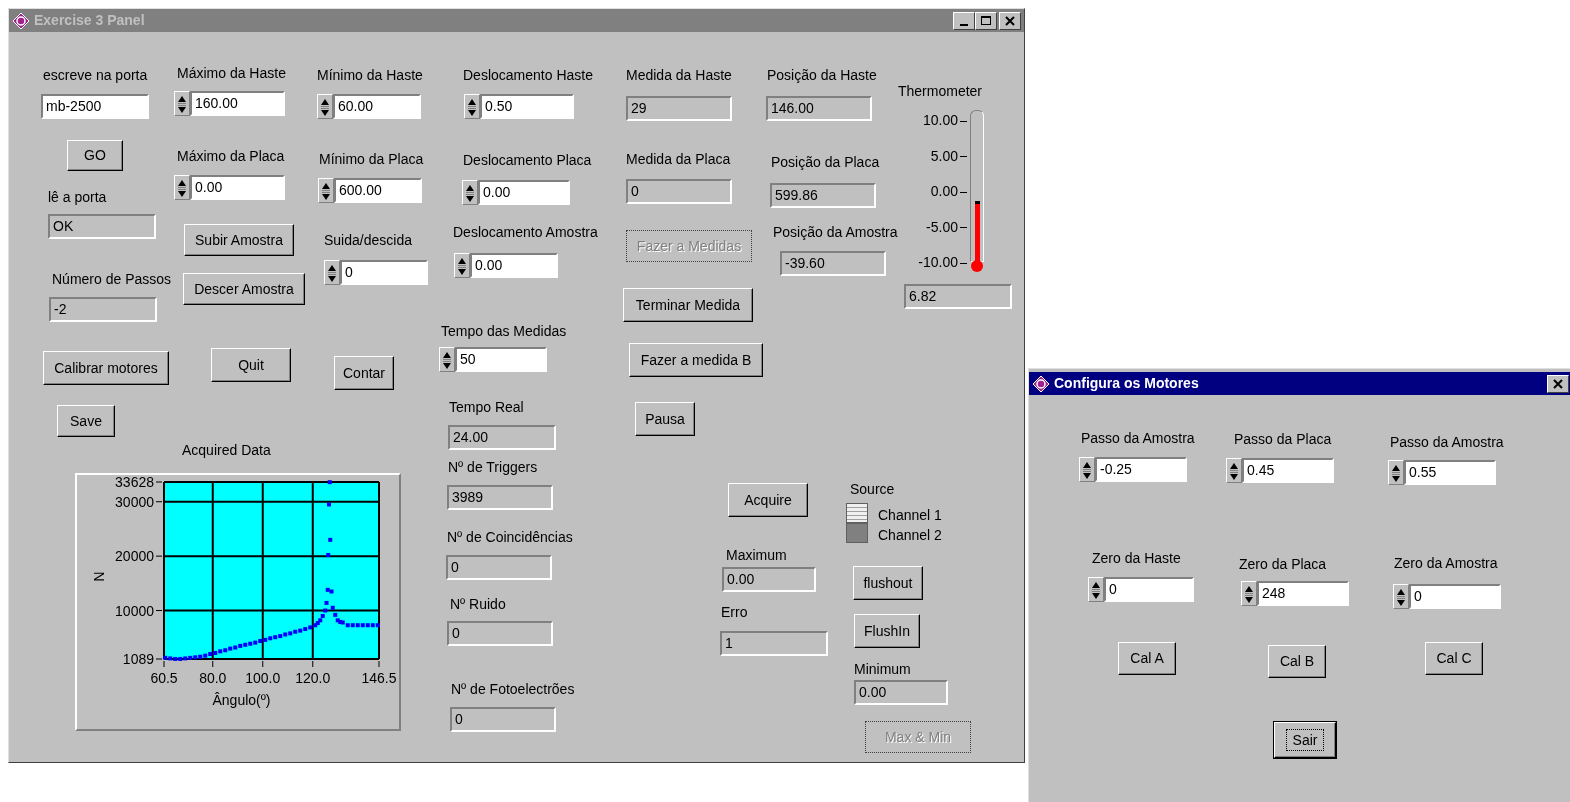  What do you see at coordinates (503, 719) in the screenshot?
I see `readout-field: 0` at bounding box center [503, 719].